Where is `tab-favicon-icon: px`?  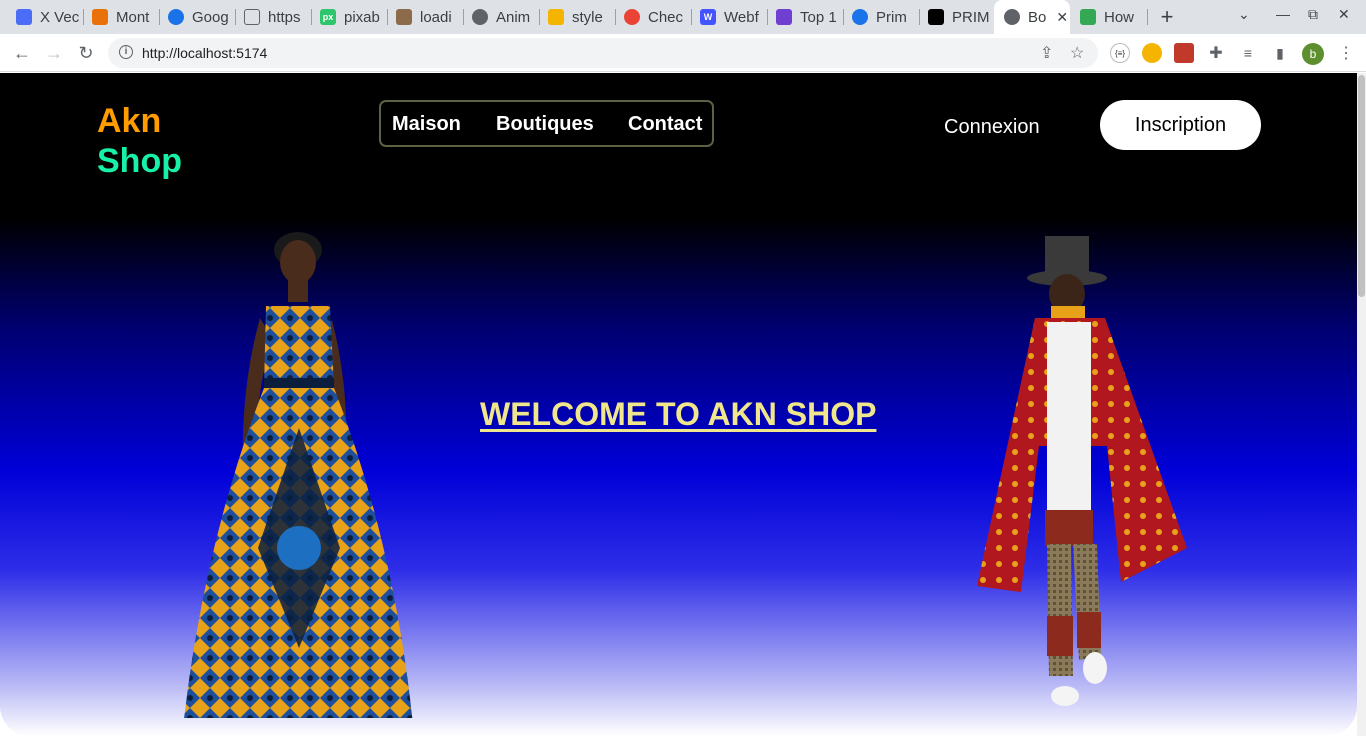 tab-favicon-icon: px is located at coordinates (328, 17).